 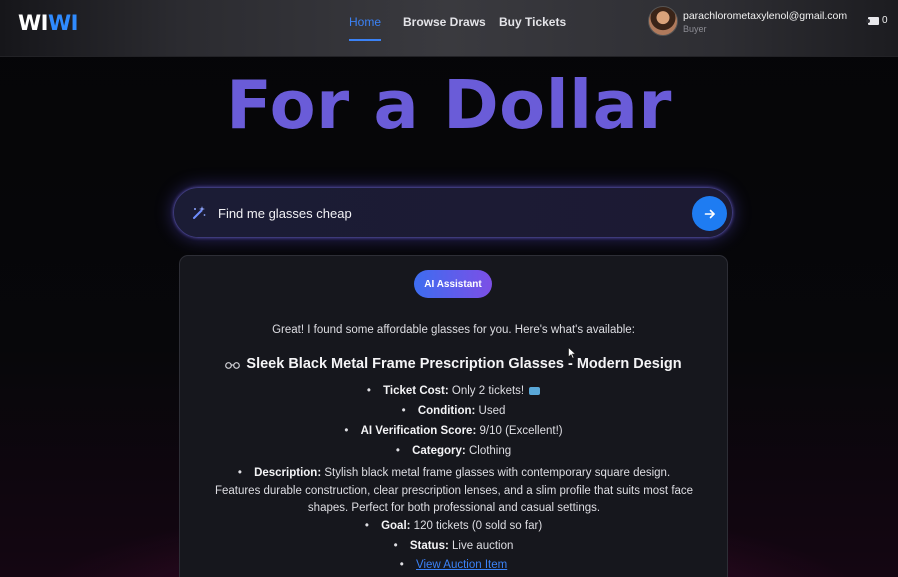 I want to click on detail-condition: Condition: Used, so click(x=453, y=411).